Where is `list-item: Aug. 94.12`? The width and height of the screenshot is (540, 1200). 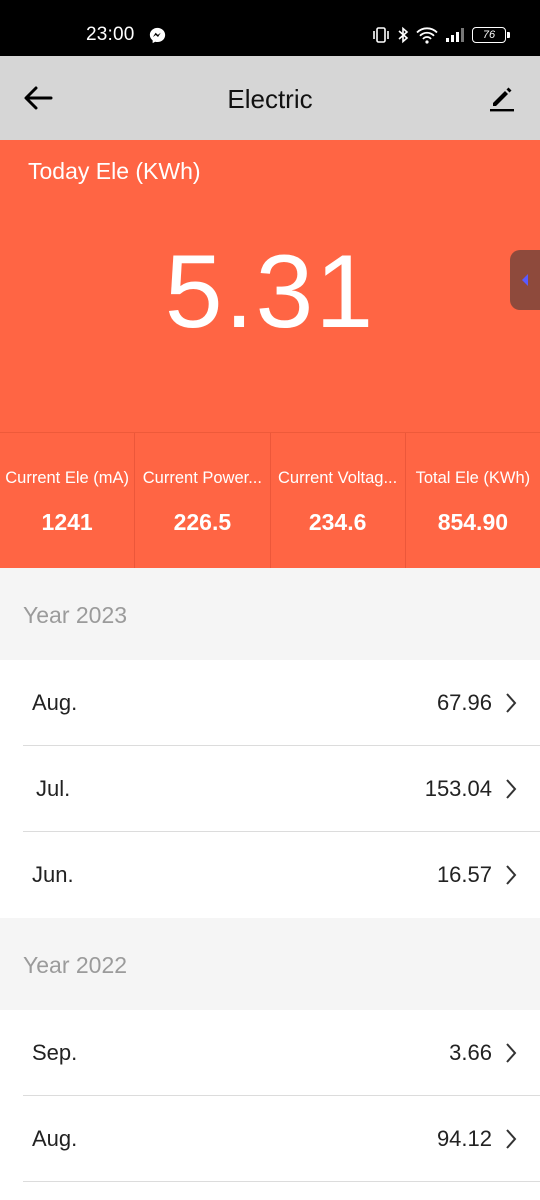
list-item: Aug. 94.12 is located at coordinates (270, 1139).